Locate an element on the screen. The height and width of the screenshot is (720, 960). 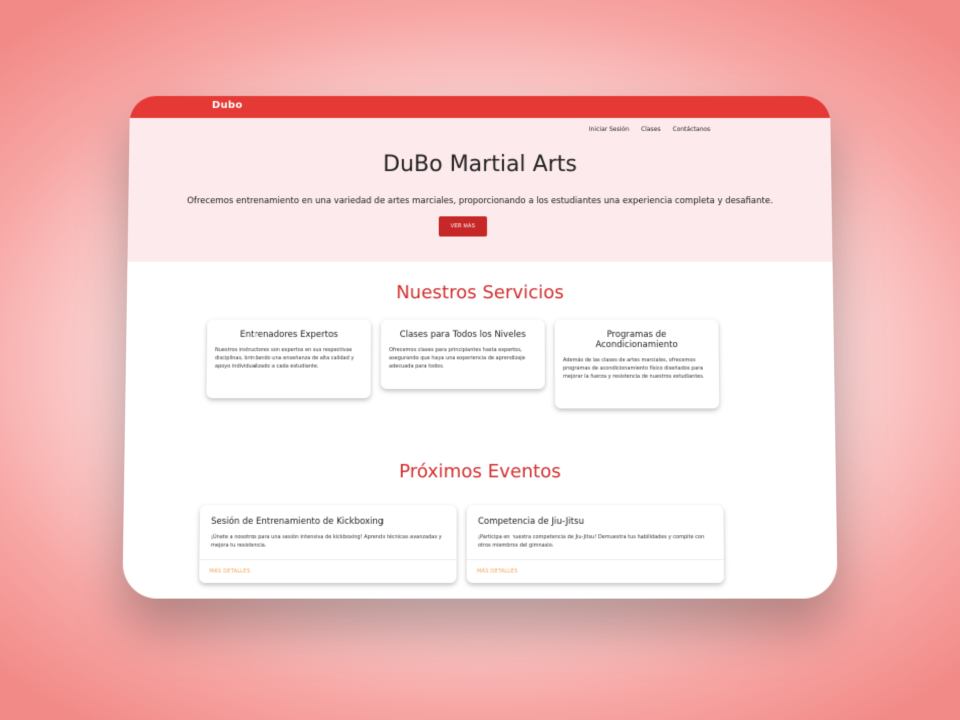
main-nav: Iniciar Sesión Clases Contáctanos is located at coordinates (649, 129).